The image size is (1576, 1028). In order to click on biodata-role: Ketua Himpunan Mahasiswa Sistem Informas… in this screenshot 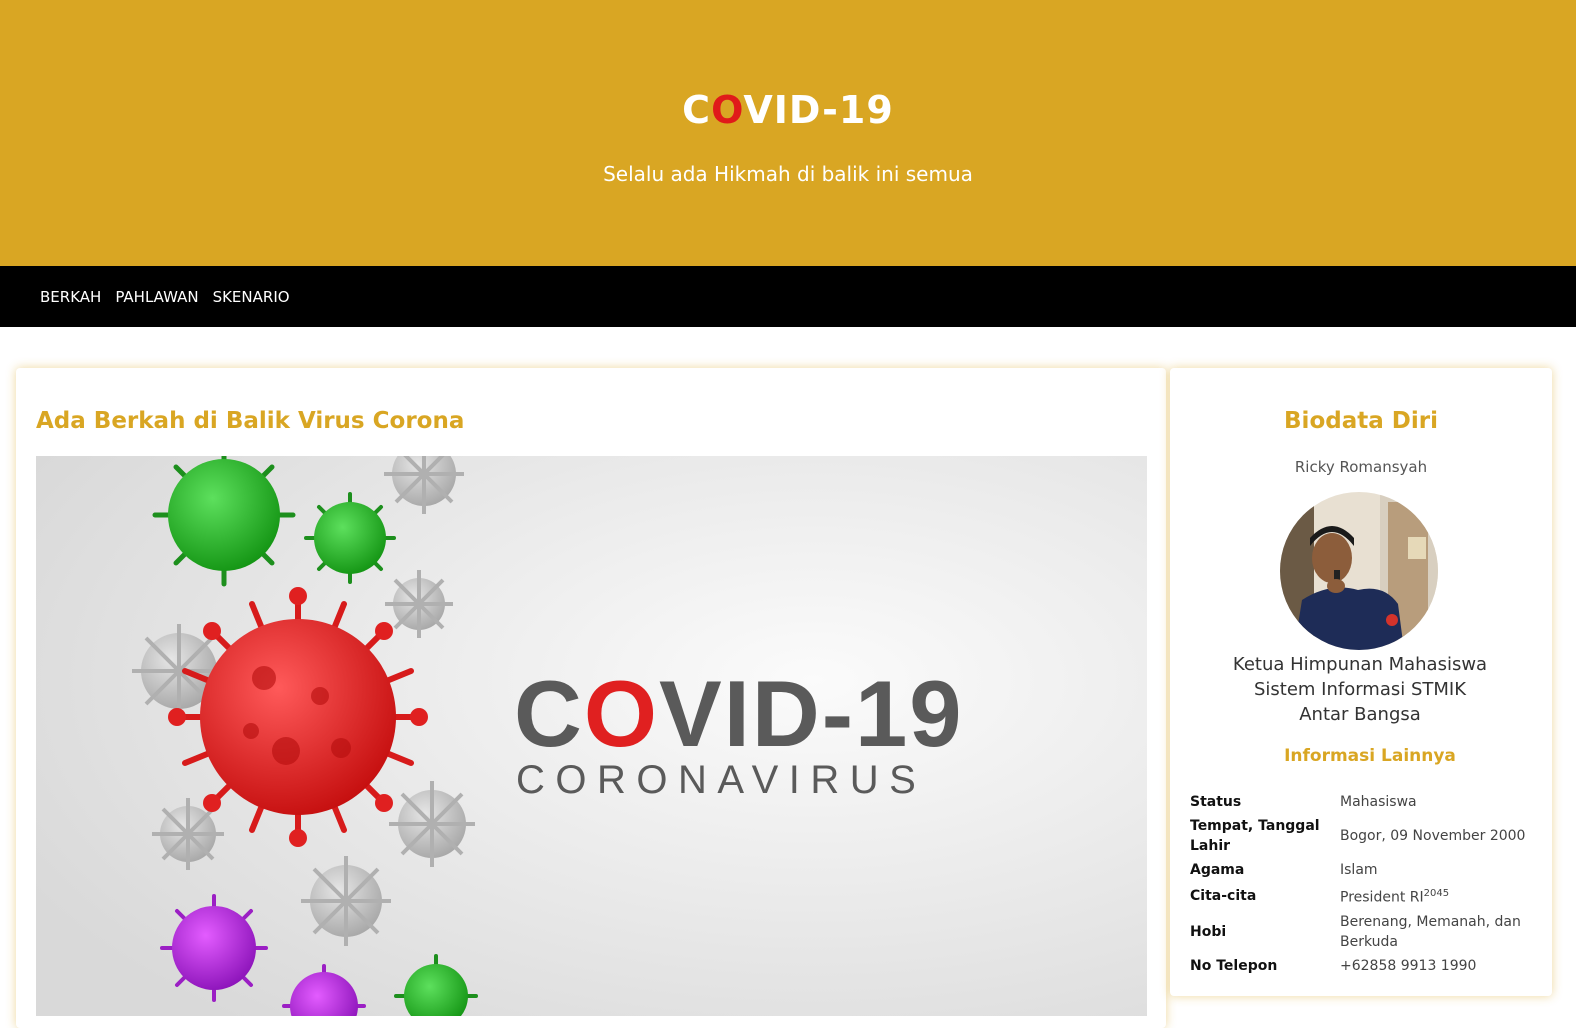, I will do `click(1360, 689)`.